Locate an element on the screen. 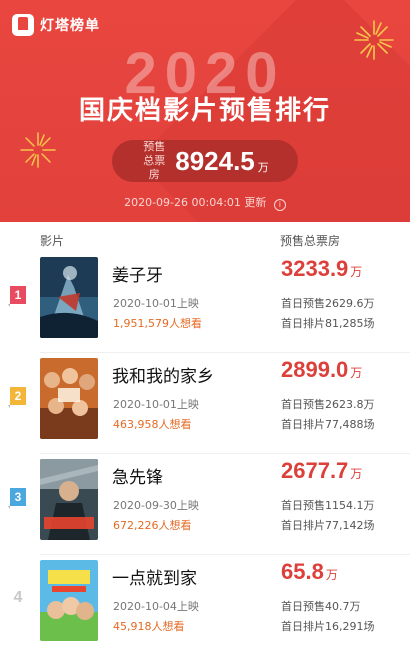  movie-title: 急先锋 is located at coordinates (137, 478).